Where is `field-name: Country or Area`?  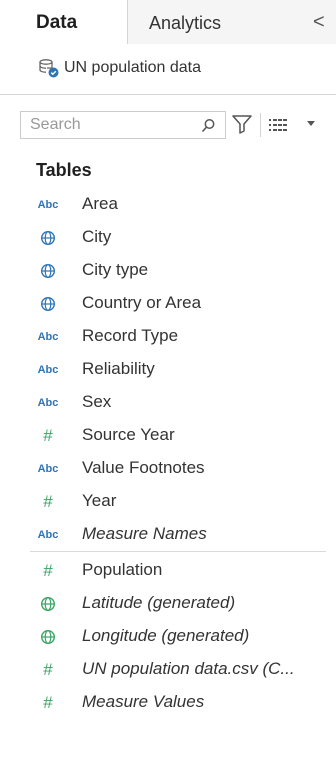 field-name: Country or Area is located at coordinates (142, 302).